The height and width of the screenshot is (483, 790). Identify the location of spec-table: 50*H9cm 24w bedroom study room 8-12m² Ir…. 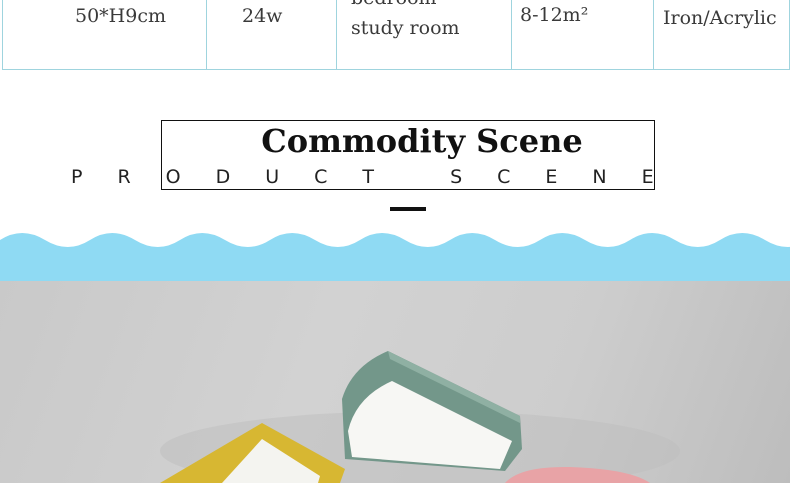
(396, 35).